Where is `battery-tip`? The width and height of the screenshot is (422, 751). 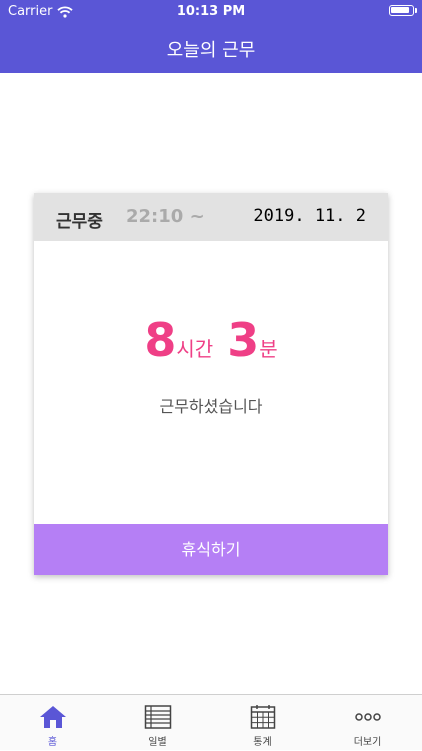
battery-tip is located at coordinates (416, 10).